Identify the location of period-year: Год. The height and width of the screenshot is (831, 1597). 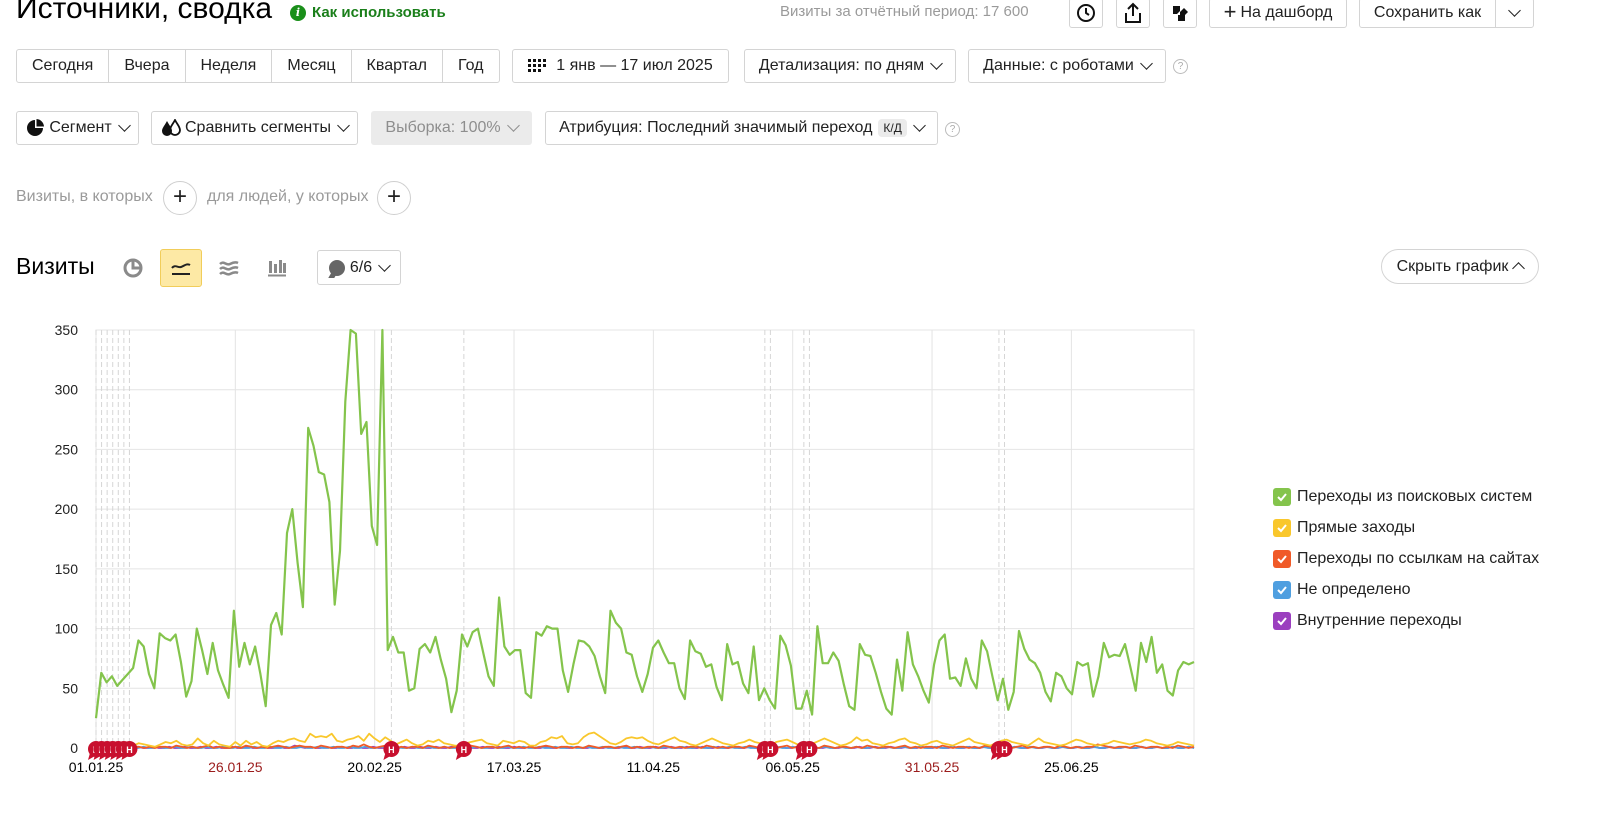
(470, 66).